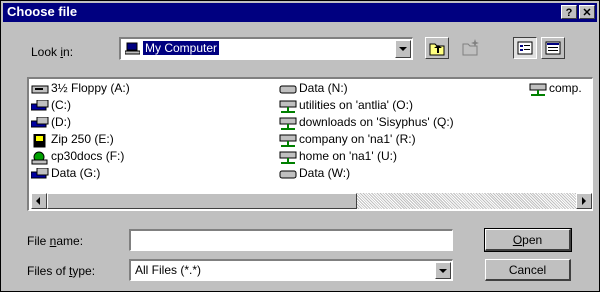 Image resolution: width=600 pixels, height=292 pixels. I want to click on cancel-button: Cancel, so click(528, 270).